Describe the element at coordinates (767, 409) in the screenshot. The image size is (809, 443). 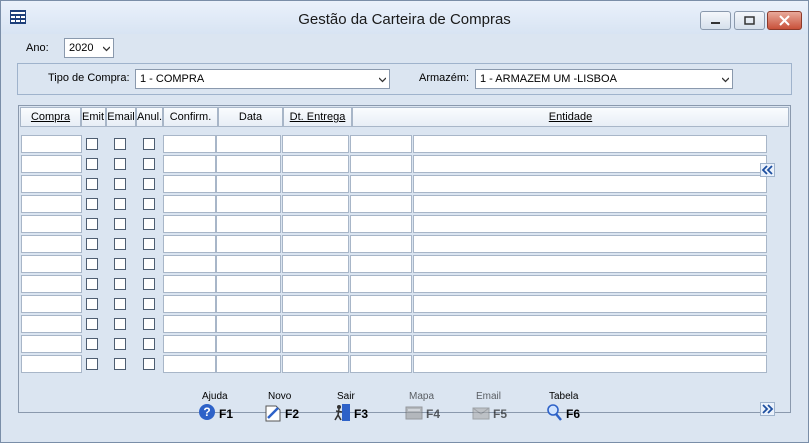
I see `scroll-down-button` at that location.